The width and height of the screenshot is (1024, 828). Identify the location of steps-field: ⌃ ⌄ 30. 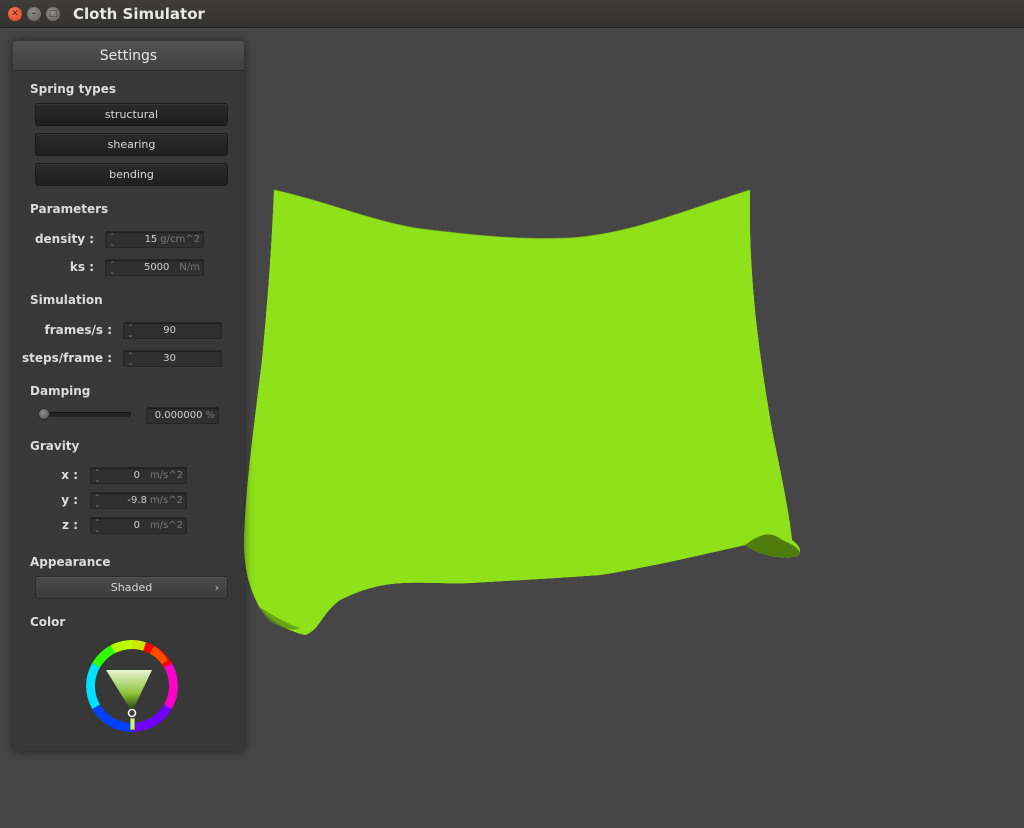
(172, 358).